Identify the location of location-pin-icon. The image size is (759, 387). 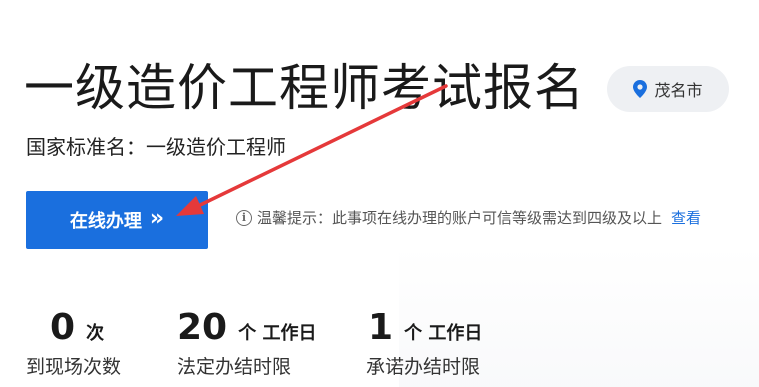
(640, 89).